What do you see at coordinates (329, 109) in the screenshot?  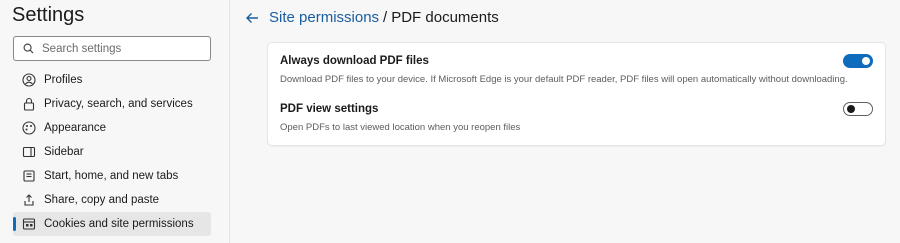 I see `setting-title: PDF view settings` at bounding box center [329, 109].